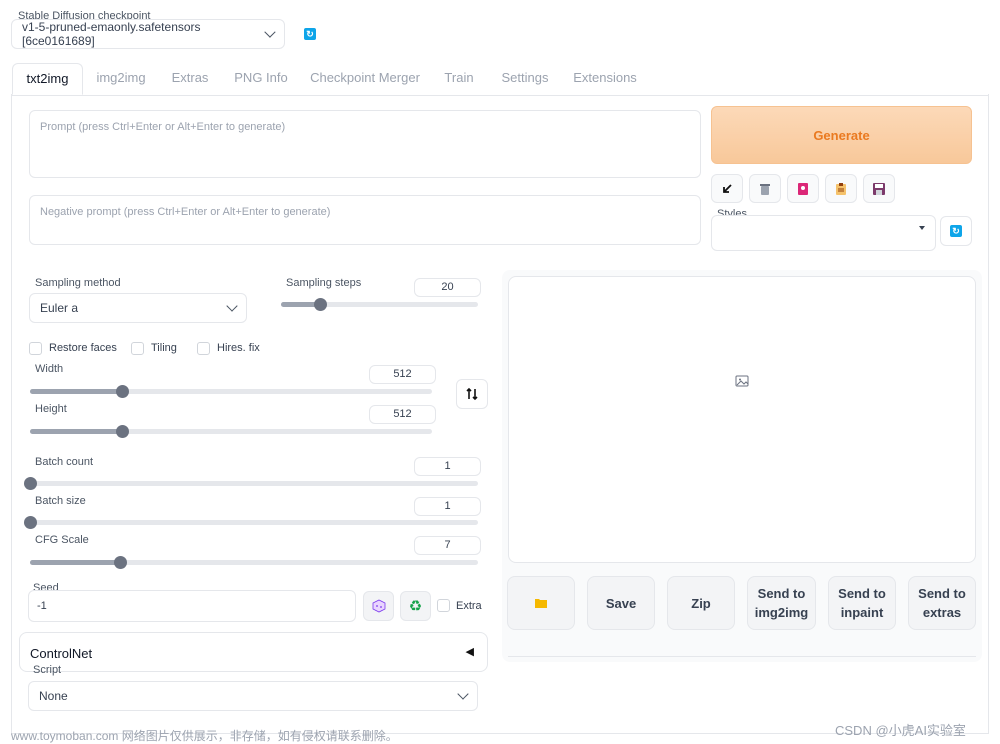 Image resolution: width=1000 pixels, height=744 pixels. What do you see at coordinates (231, 431) in the screenshot?
I see `height-slider` at bounding box center [231, 431].